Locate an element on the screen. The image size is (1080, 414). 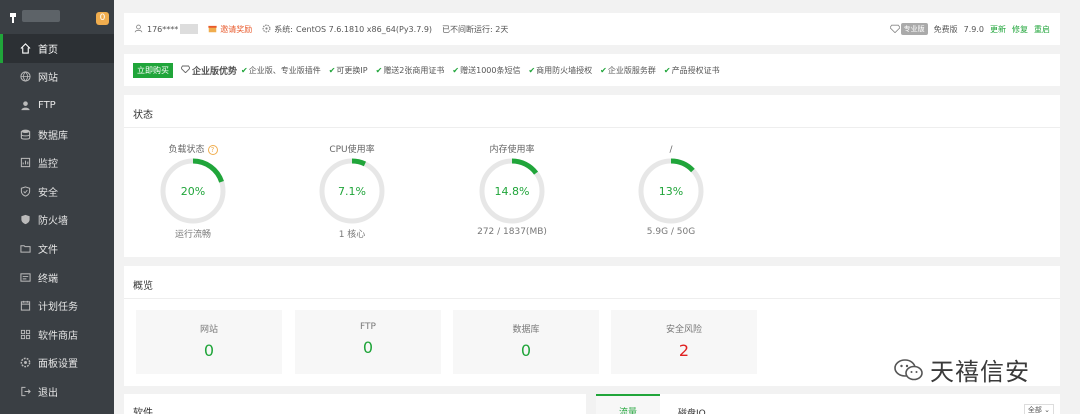
terminal-icon is located at coordinates (25, 277).